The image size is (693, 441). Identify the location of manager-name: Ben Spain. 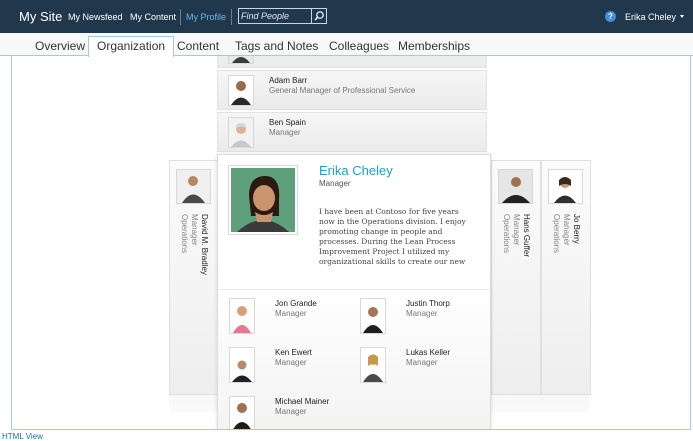
(287, 122).